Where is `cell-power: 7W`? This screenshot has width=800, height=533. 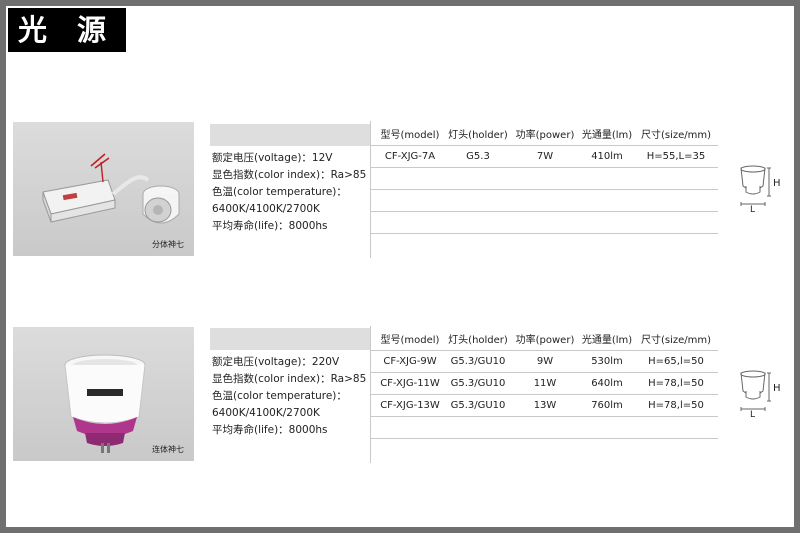
cell-power: 7W is located at coordinates (545, 156).